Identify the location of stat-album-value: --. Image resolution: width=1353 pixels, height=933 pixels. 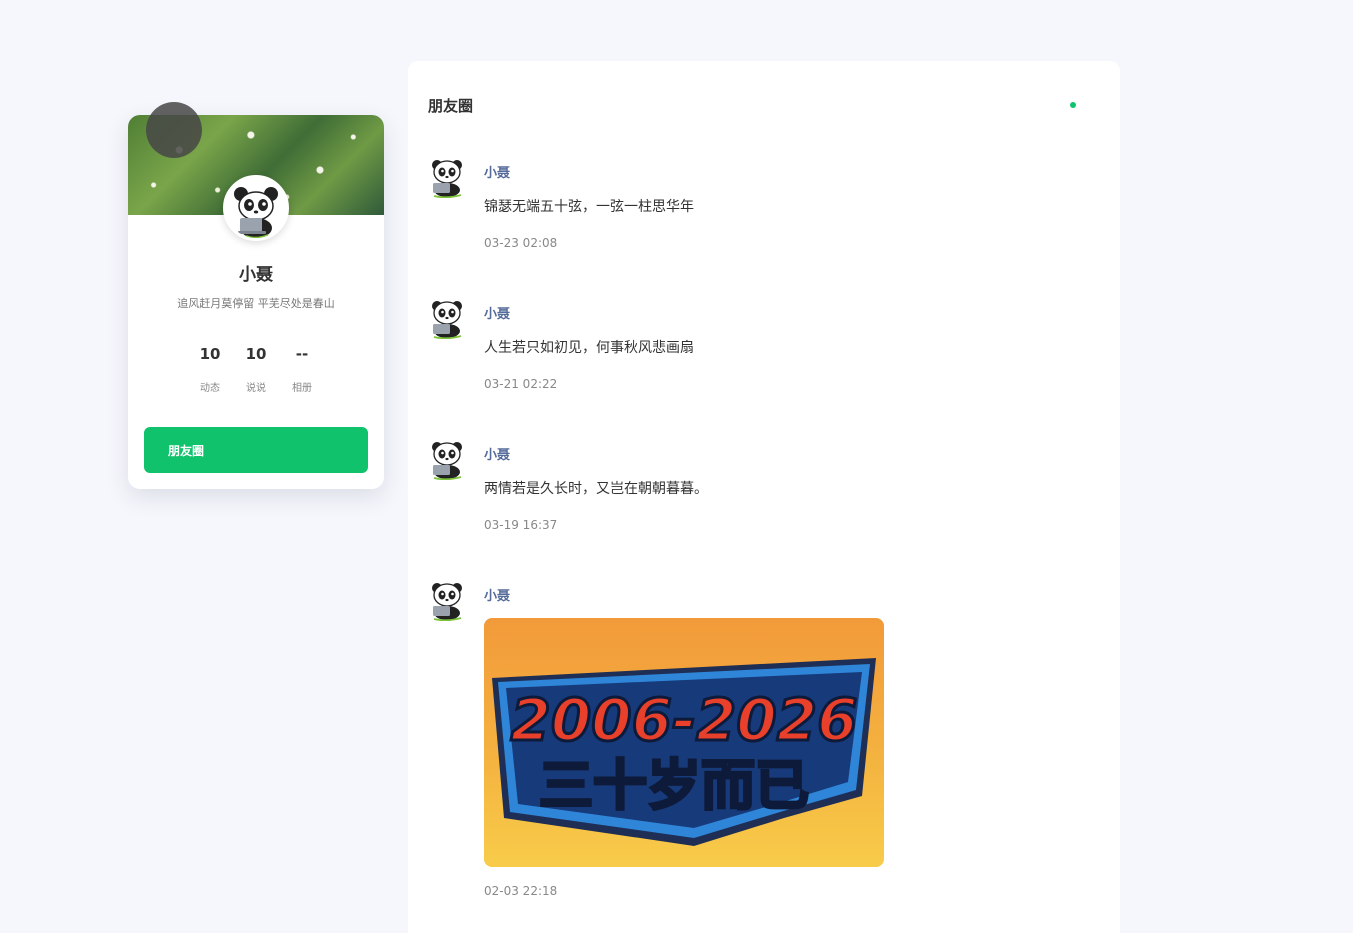
(302, 354).